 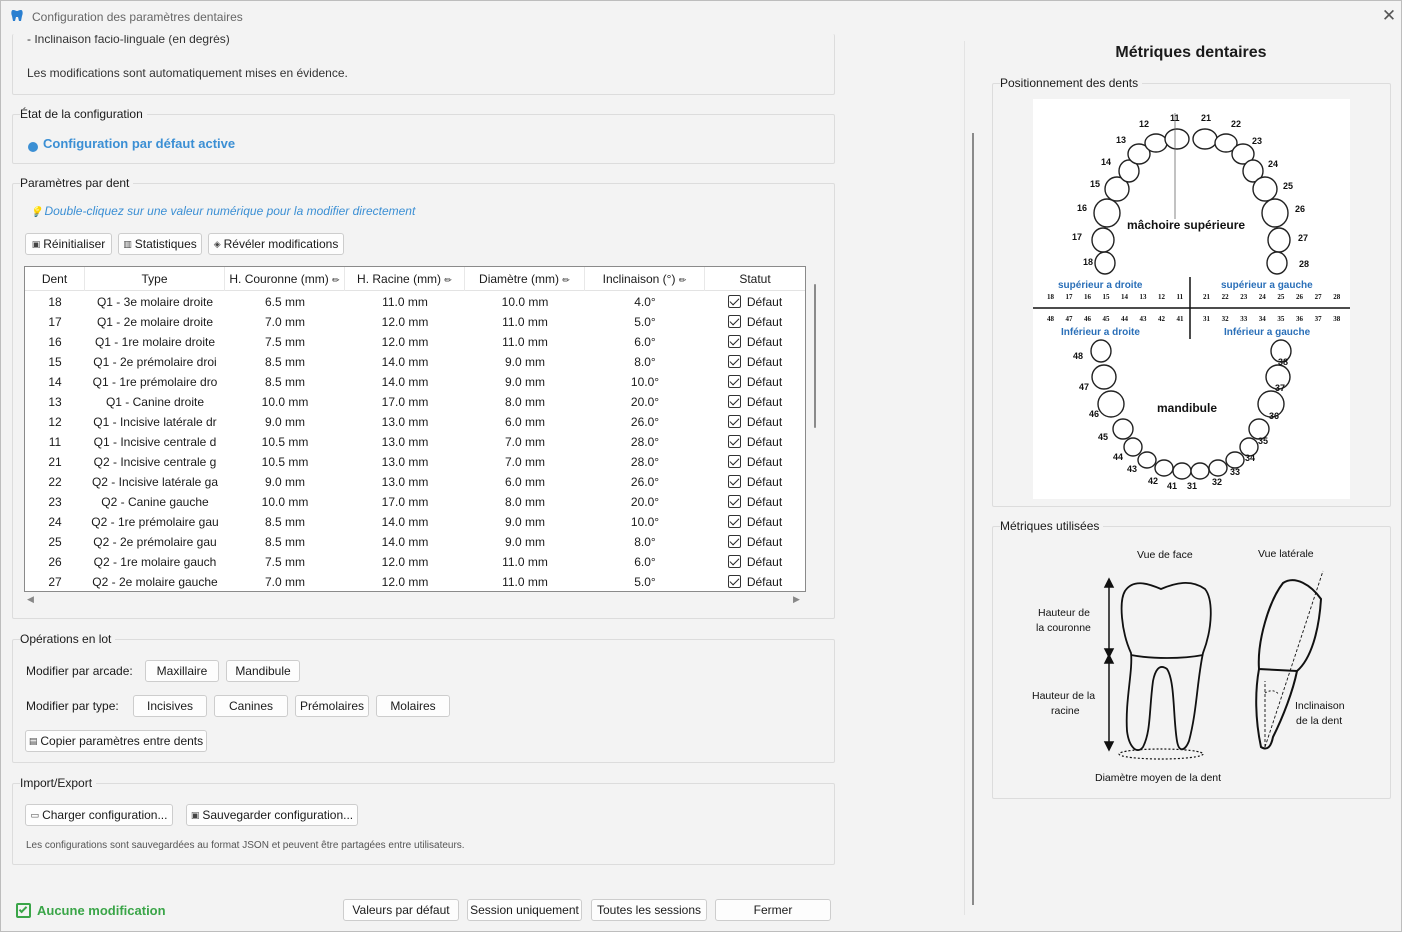 I want to click on col-inclination: Inclinaison (°) ✏, so click(x=645, y=279).